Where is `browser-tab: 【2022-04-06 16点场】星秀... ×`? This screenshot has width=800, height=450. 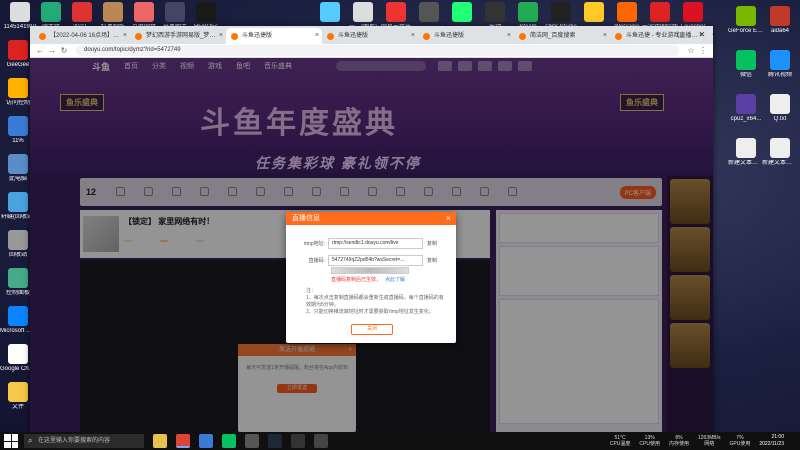
browser-tab: 【2022-04-06 16点场】星秀... × is located at coordinates (82, 36).